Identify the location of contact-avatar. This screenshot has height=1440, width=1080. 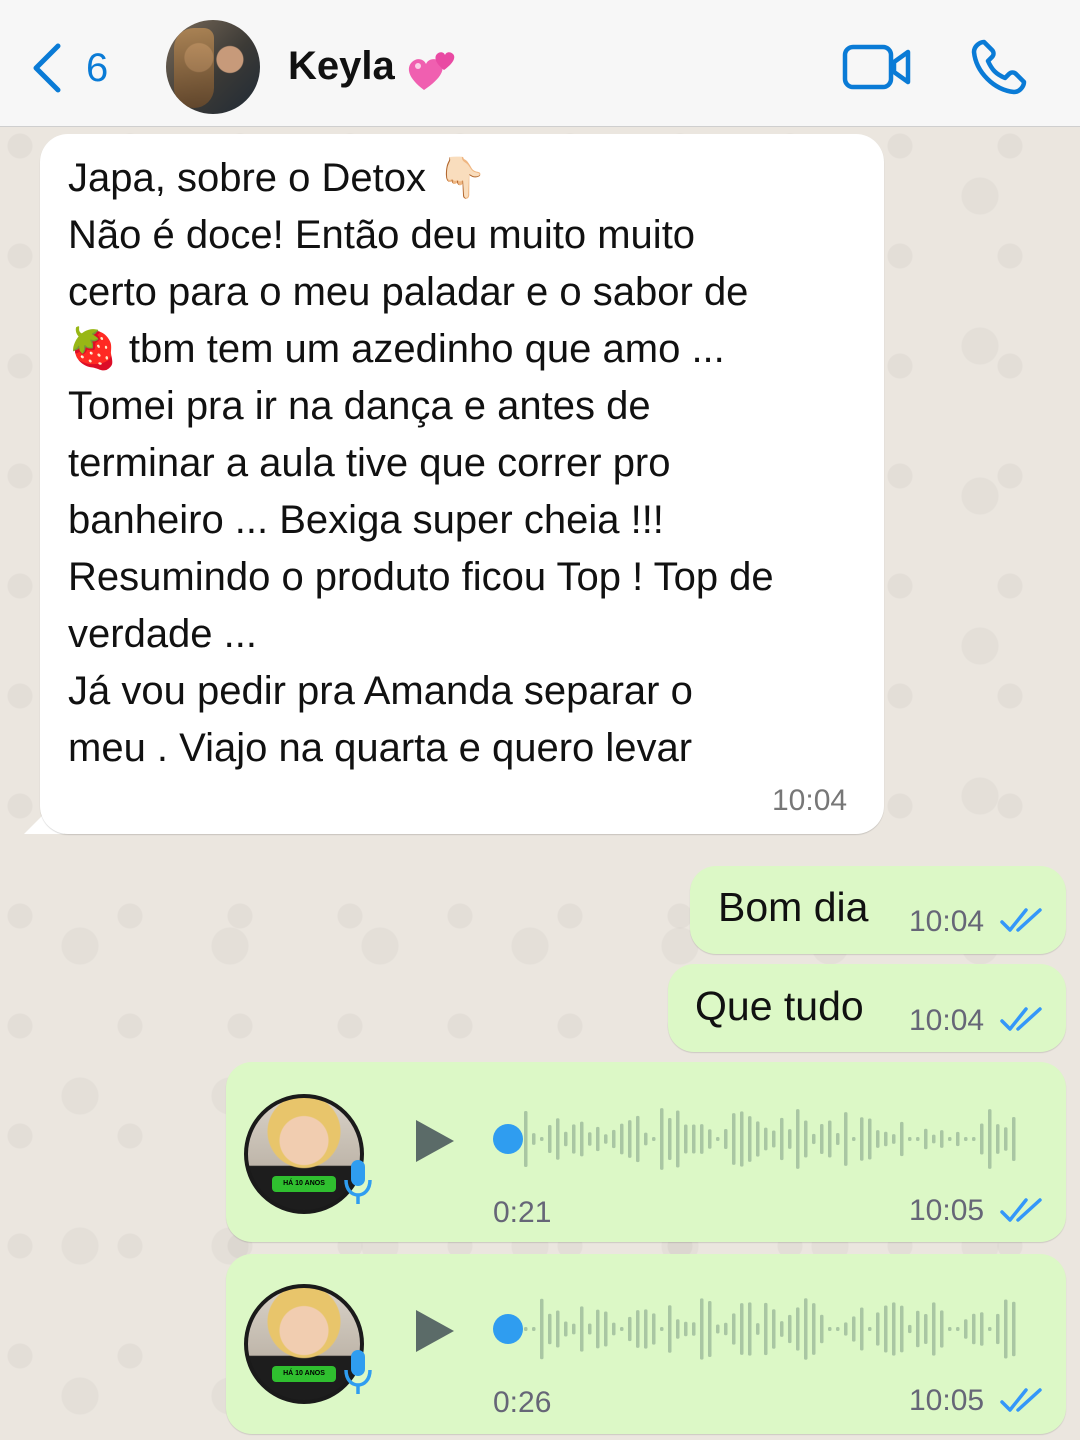
(213, 67).